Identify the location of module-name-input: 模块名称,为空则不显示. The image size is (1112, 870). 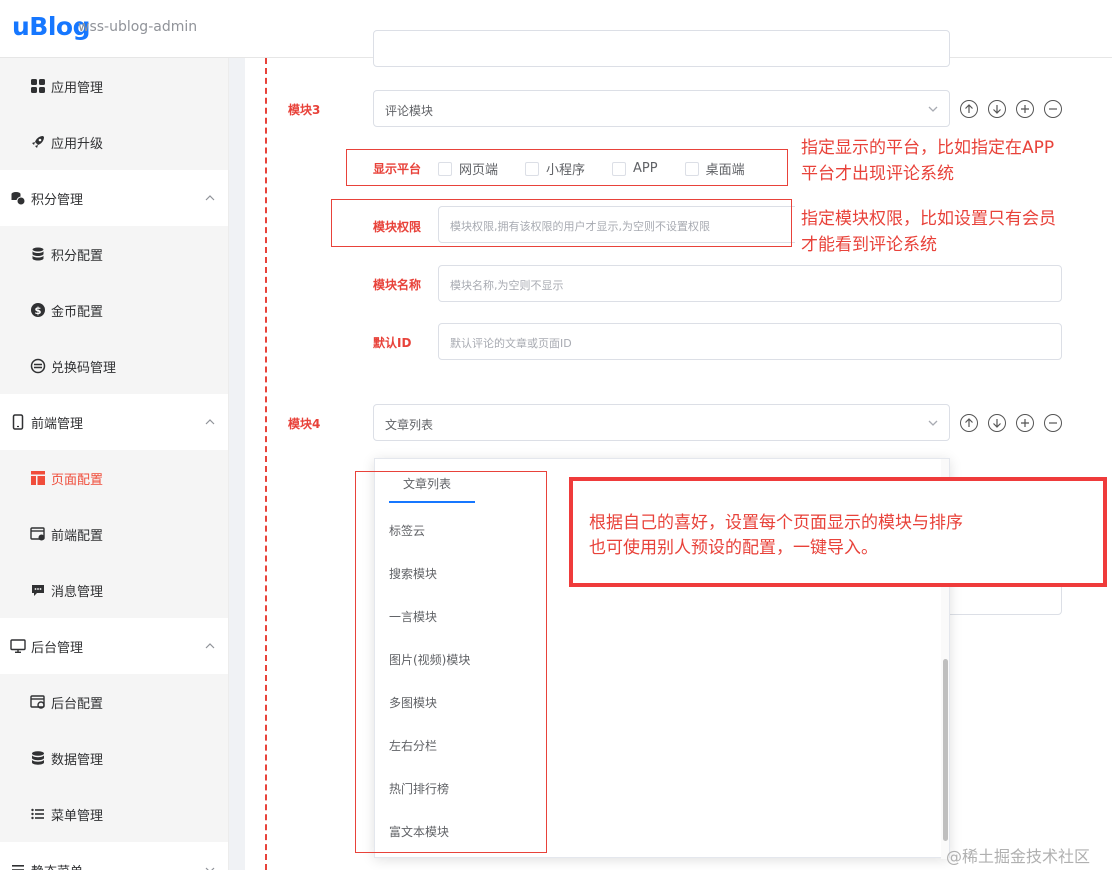
(750, 283).